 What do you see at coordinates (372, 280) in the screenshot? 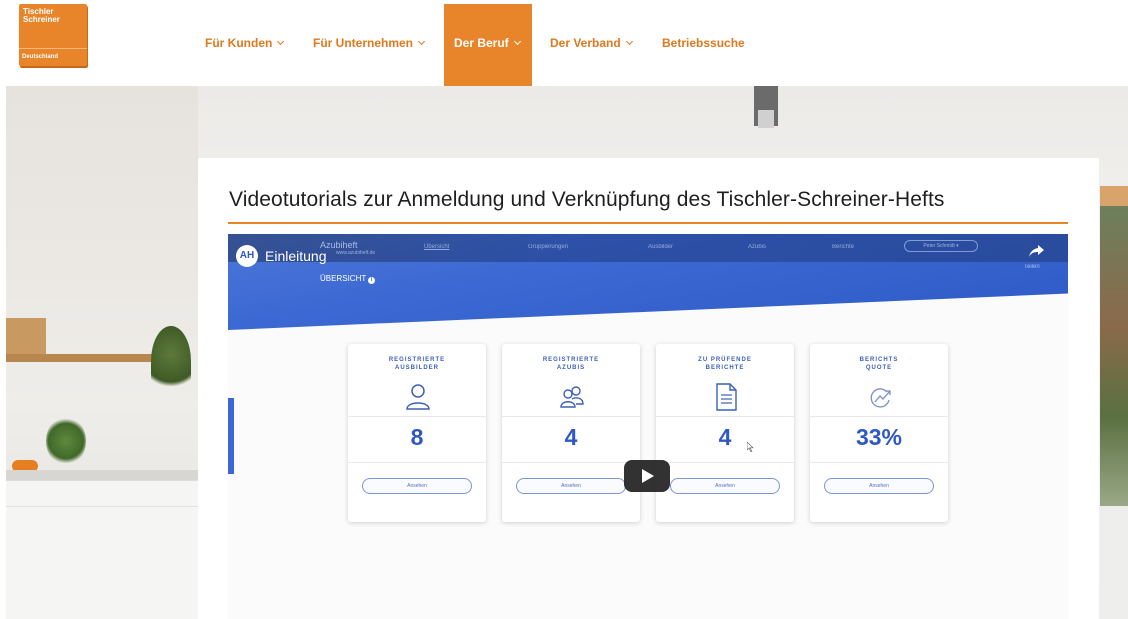
I see `info-icon: i` at bounding box center [372, 280].